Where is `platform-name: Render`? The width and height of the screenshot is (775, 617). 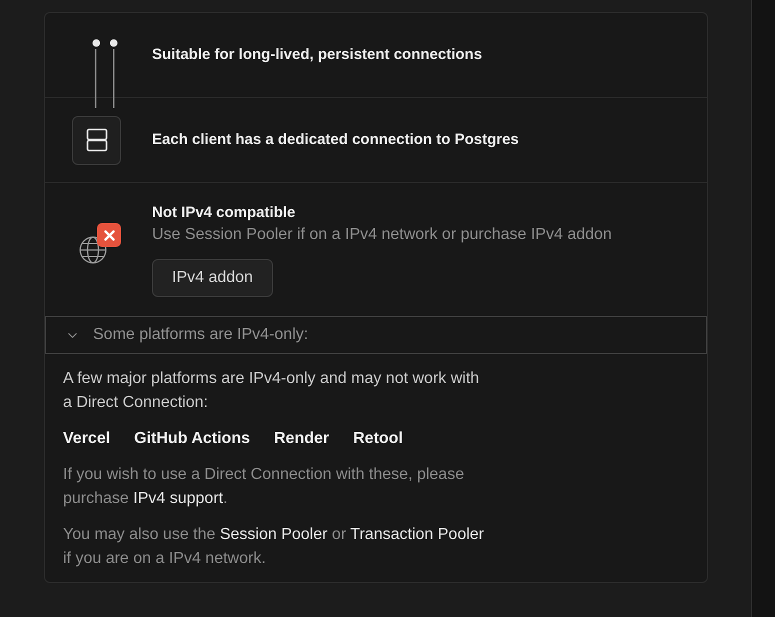 platform-name: Render is located at coordinates (302, 439).